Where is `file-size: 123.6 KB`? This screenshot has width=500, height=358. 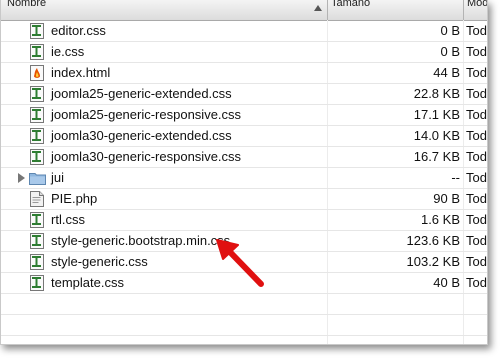
file-size: 123.6 KB is located at coordinates (433, 240).